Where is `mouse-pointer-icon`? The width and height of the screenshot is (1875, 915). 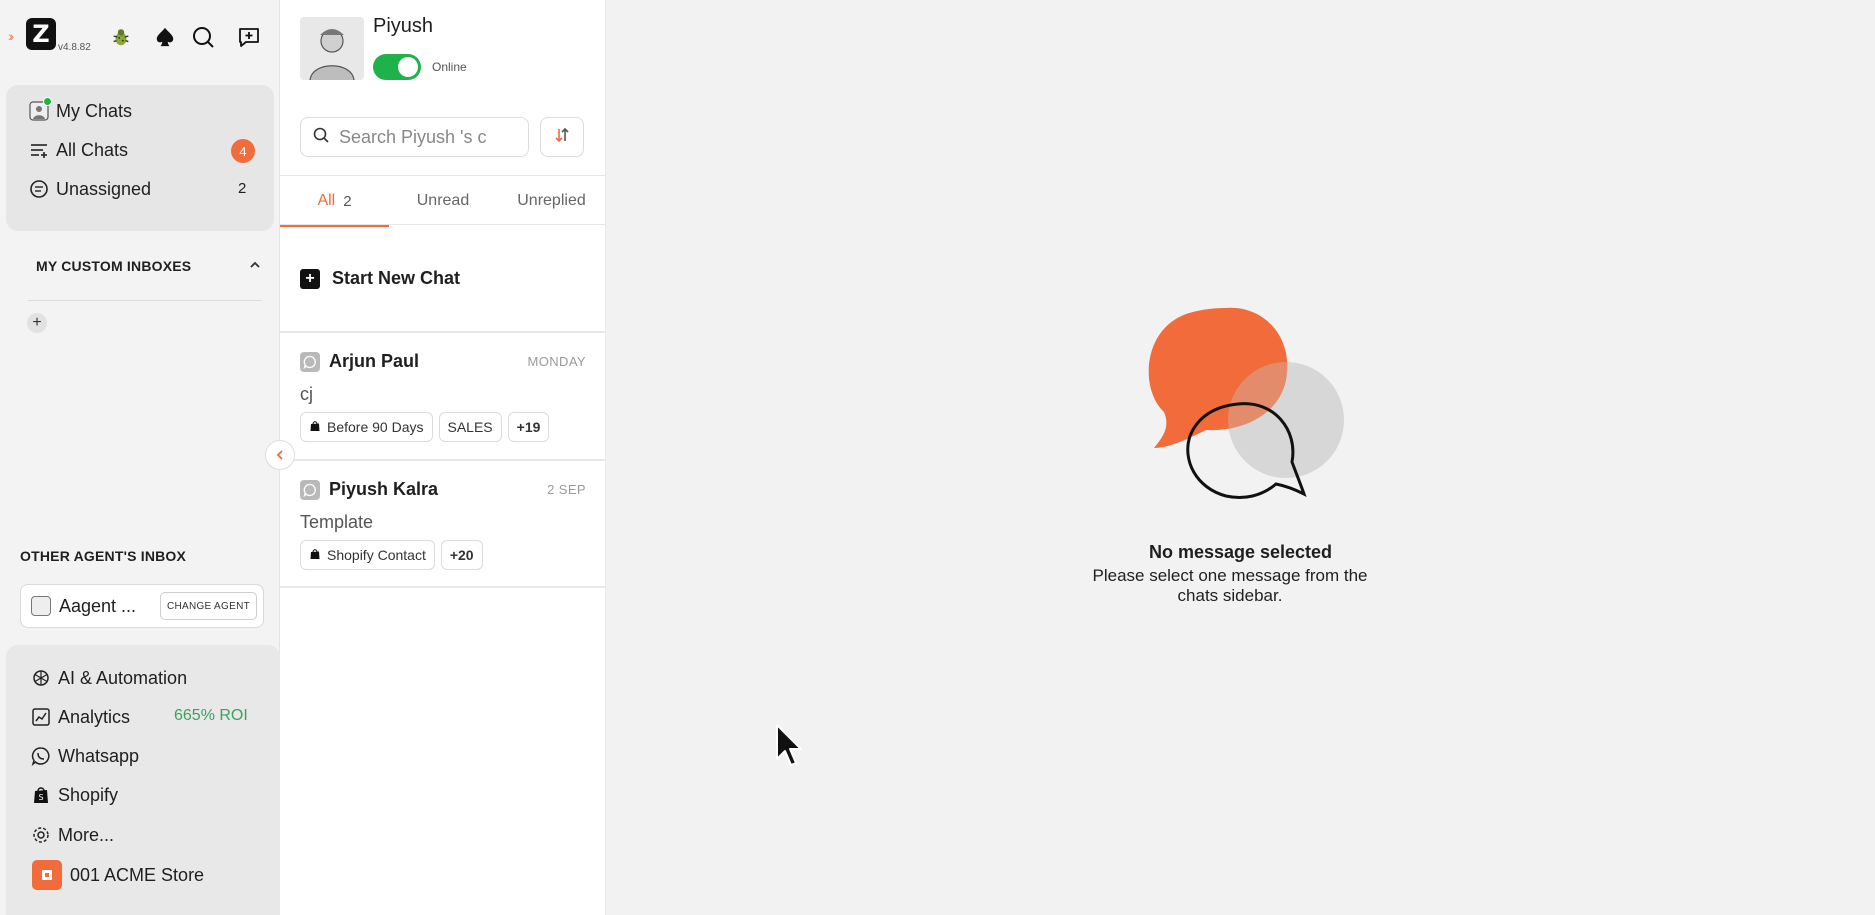 mouse-pointer-icon is located at coordinates (790, 748).